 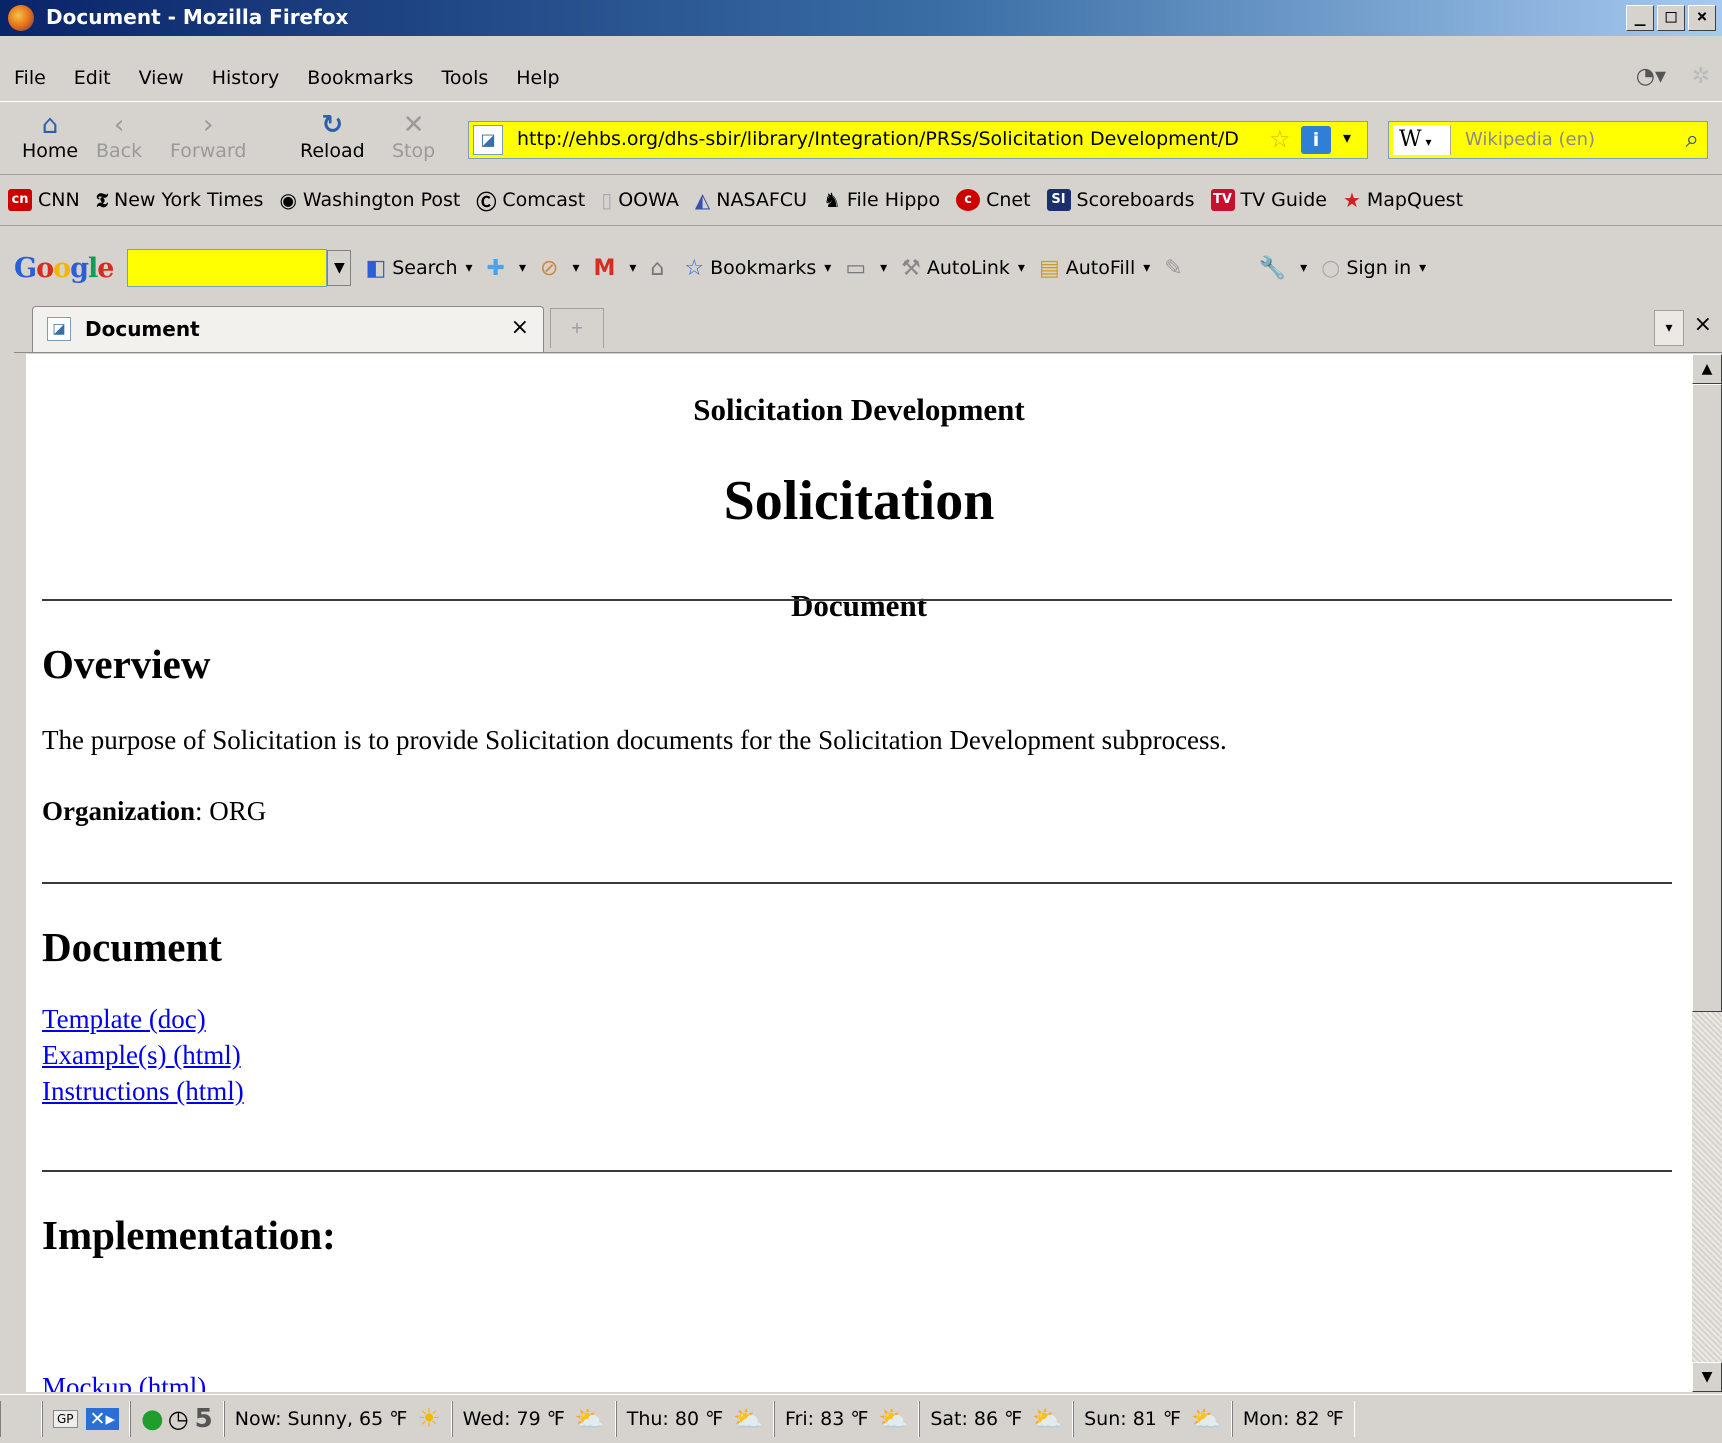 I want to click on tab-strip: ◪ Document × + ▾ ×, so click(x=868, y=326).